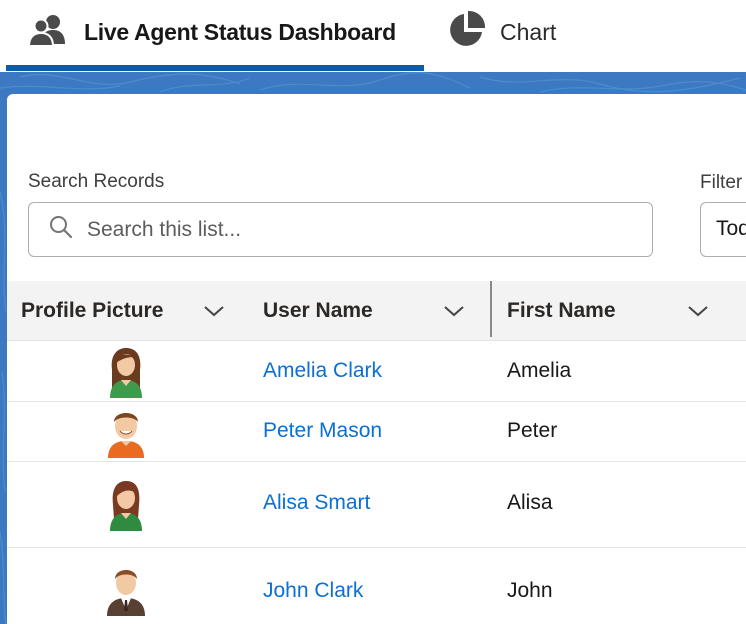  I want to click on column-resize-handle, so click(491, 309).